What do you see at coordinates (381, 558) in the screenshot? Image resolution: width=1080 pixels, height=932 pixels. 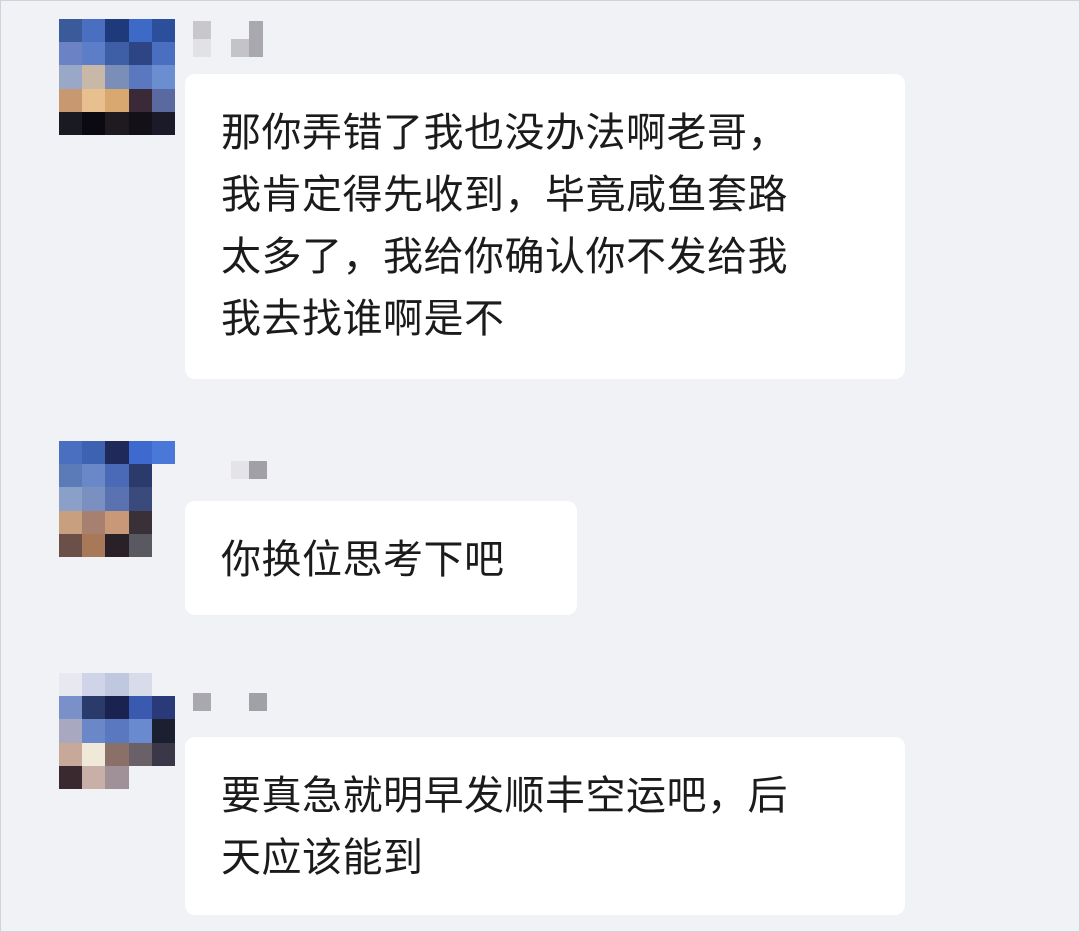 I see `message-bubble: 你换位思考下吧` at bounding box center [381, 558].